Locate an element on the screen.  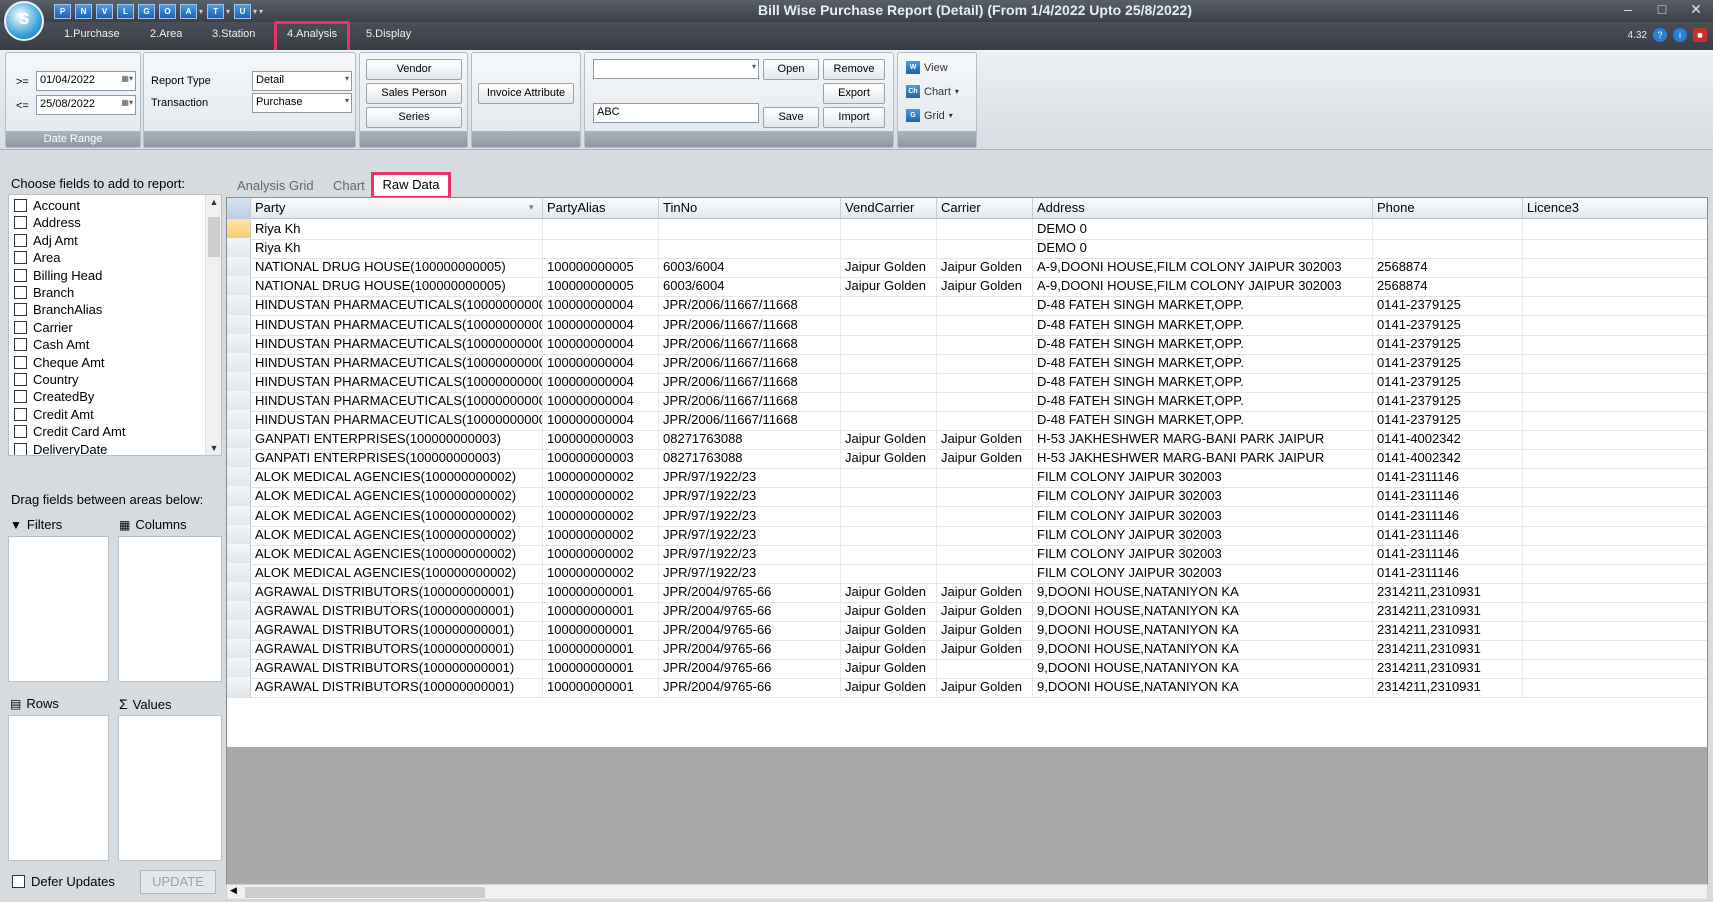
exit-icon: ■ is located at coordinates (1700, 35).